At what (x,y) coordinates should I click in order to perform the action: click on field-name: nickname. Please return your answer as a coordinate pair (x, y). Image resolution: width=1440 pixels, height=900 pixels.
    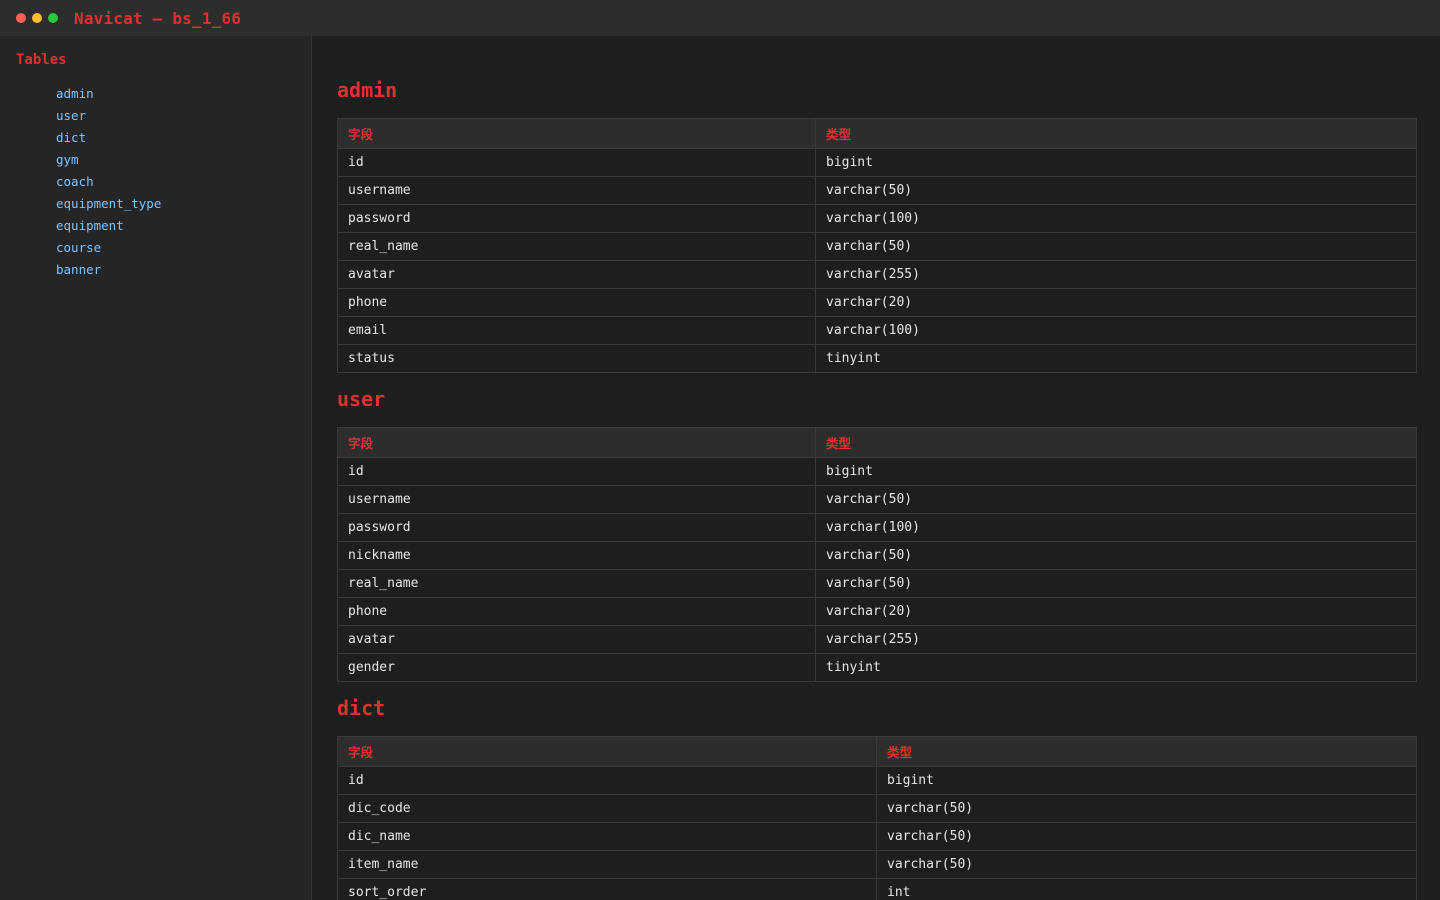
    Looking at the image, I should click on (576, 555).